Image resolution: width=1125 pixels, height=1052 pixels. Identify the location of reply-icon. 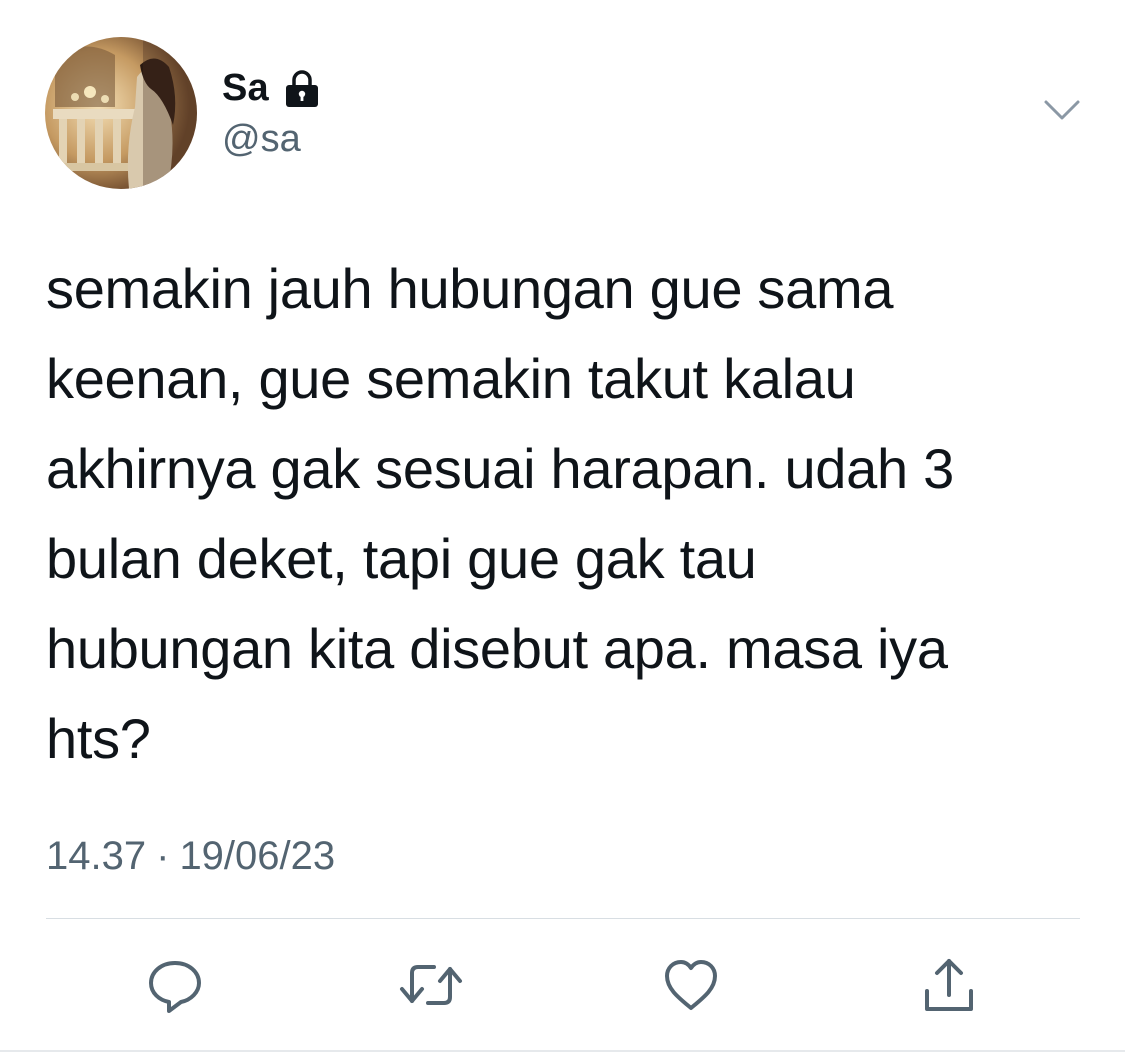
(175, 987).